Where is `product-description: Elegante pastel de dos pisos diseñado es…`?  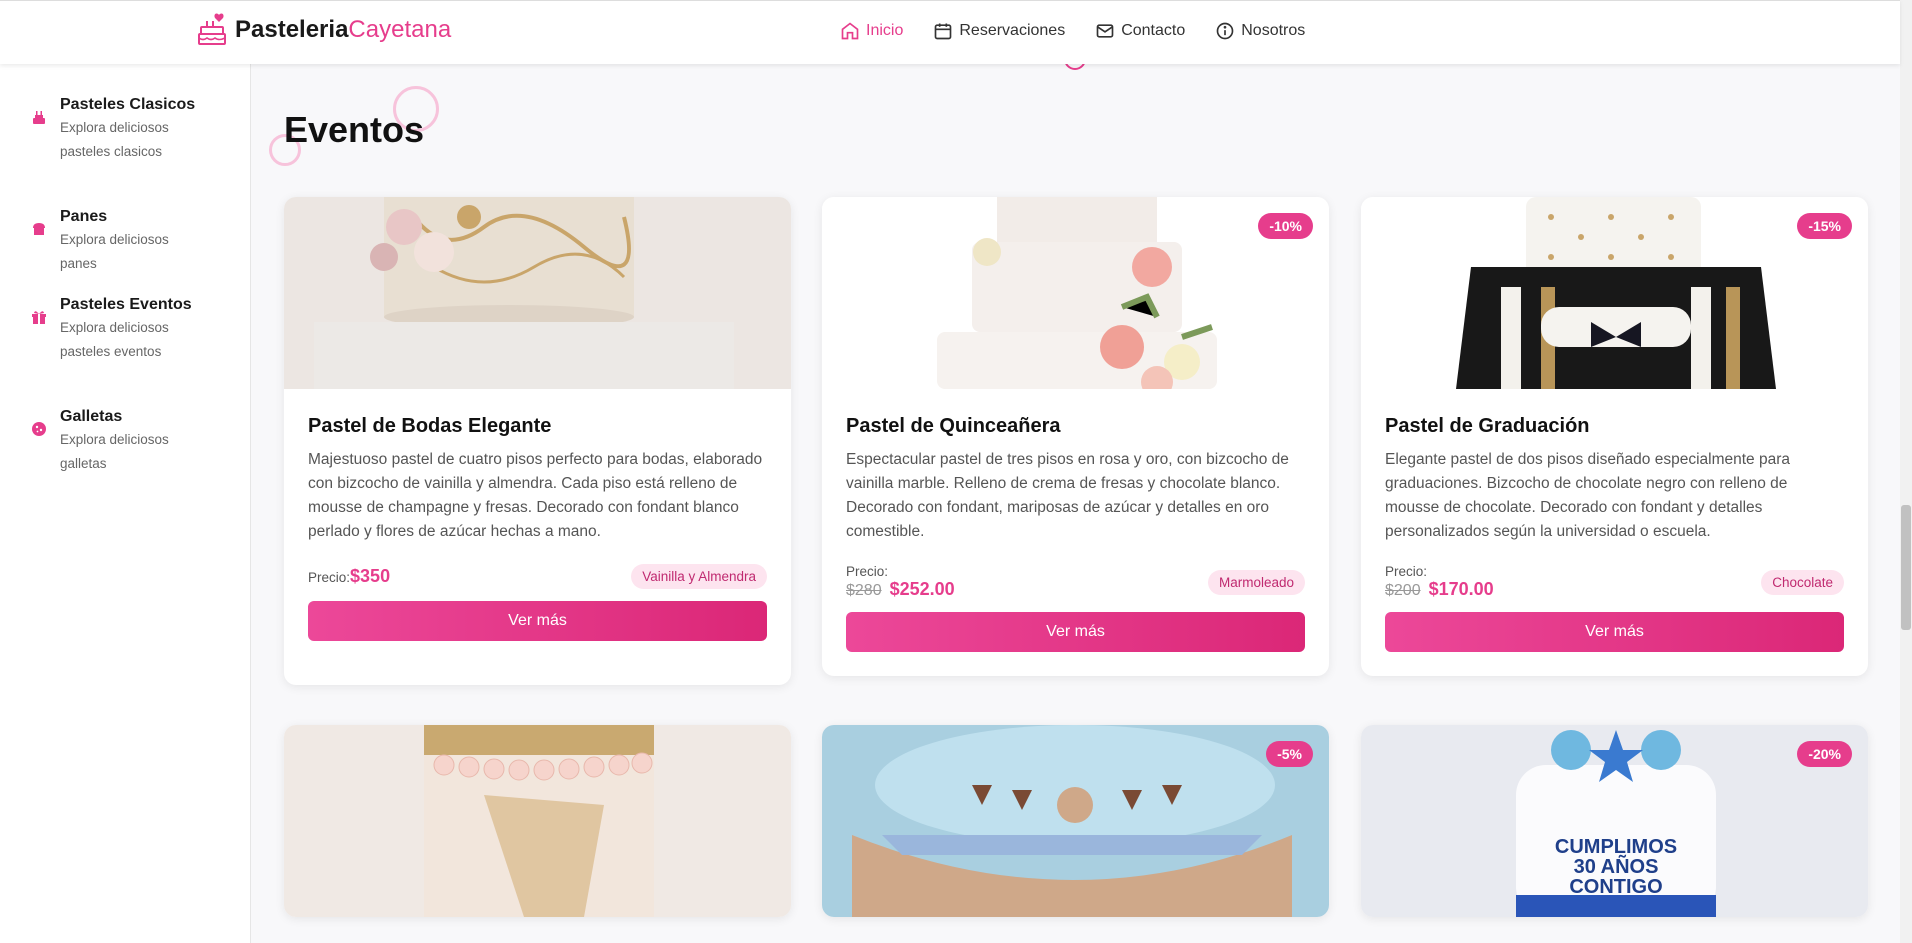 product-description: Elegante pastel de dos pisos diseñado es… is located at coordinates (1587, 495).